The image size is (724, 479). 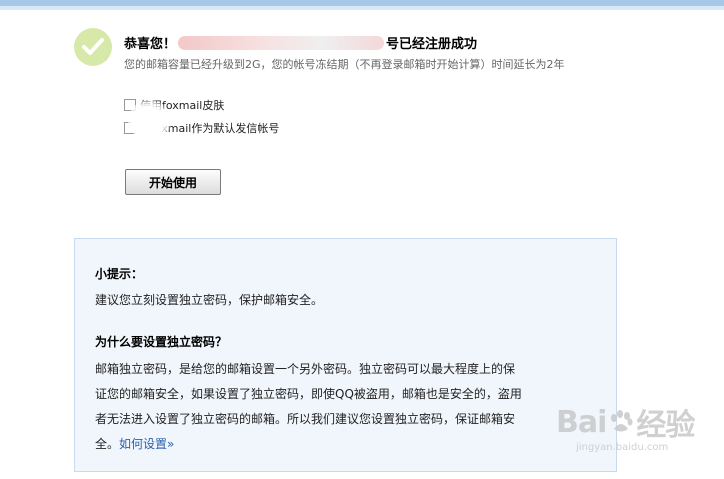 I want to click on redacted-email, so click(x=281, y=43).